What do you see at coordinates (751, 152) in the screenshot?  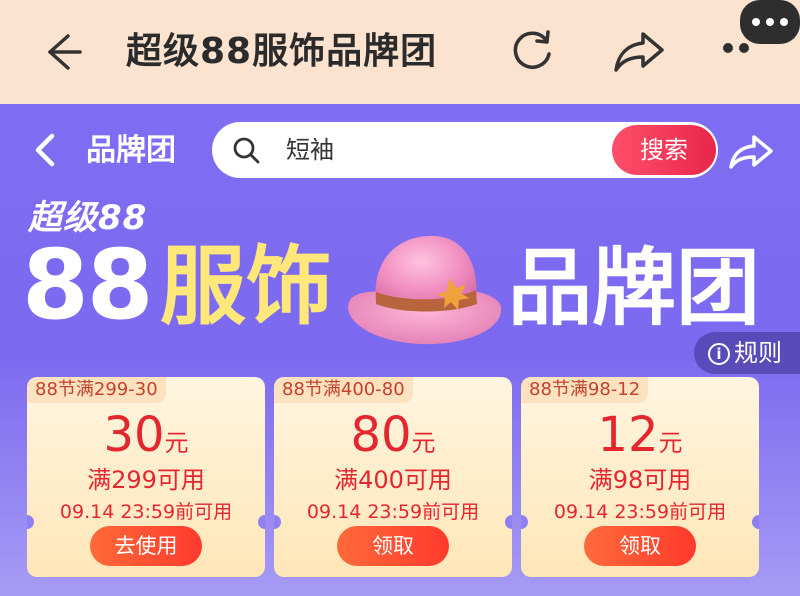 I see `header-share-icon` at bounding box center [751, 152].